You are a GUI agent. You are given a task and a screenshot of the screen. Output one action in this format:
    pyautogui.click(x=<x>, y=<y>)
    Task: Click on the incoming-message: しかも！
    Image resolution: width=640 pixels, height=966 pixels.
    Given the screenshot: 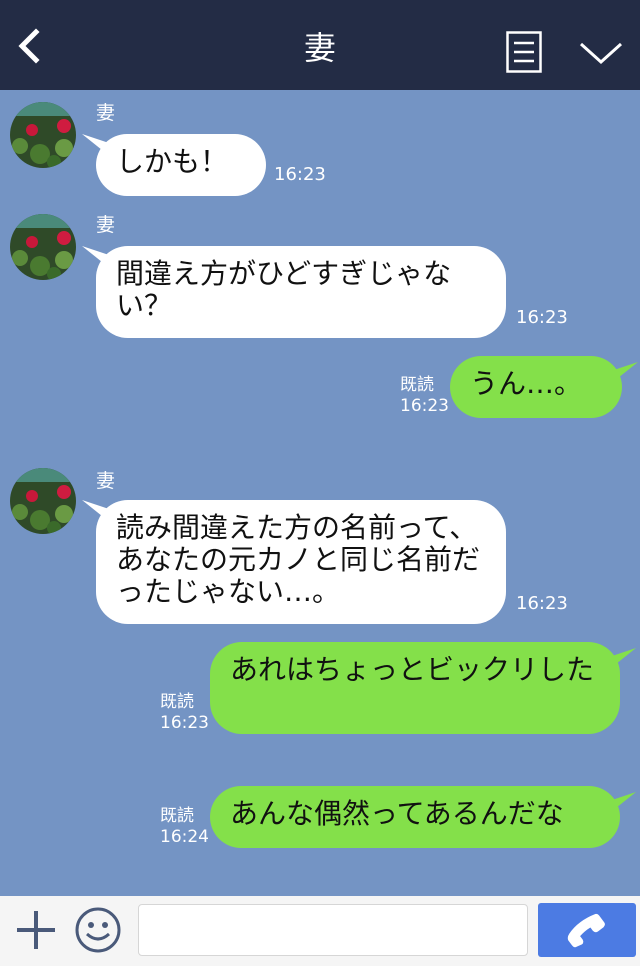 What is the action you would take?
    pyautogui.click(x=181, y=165)
    